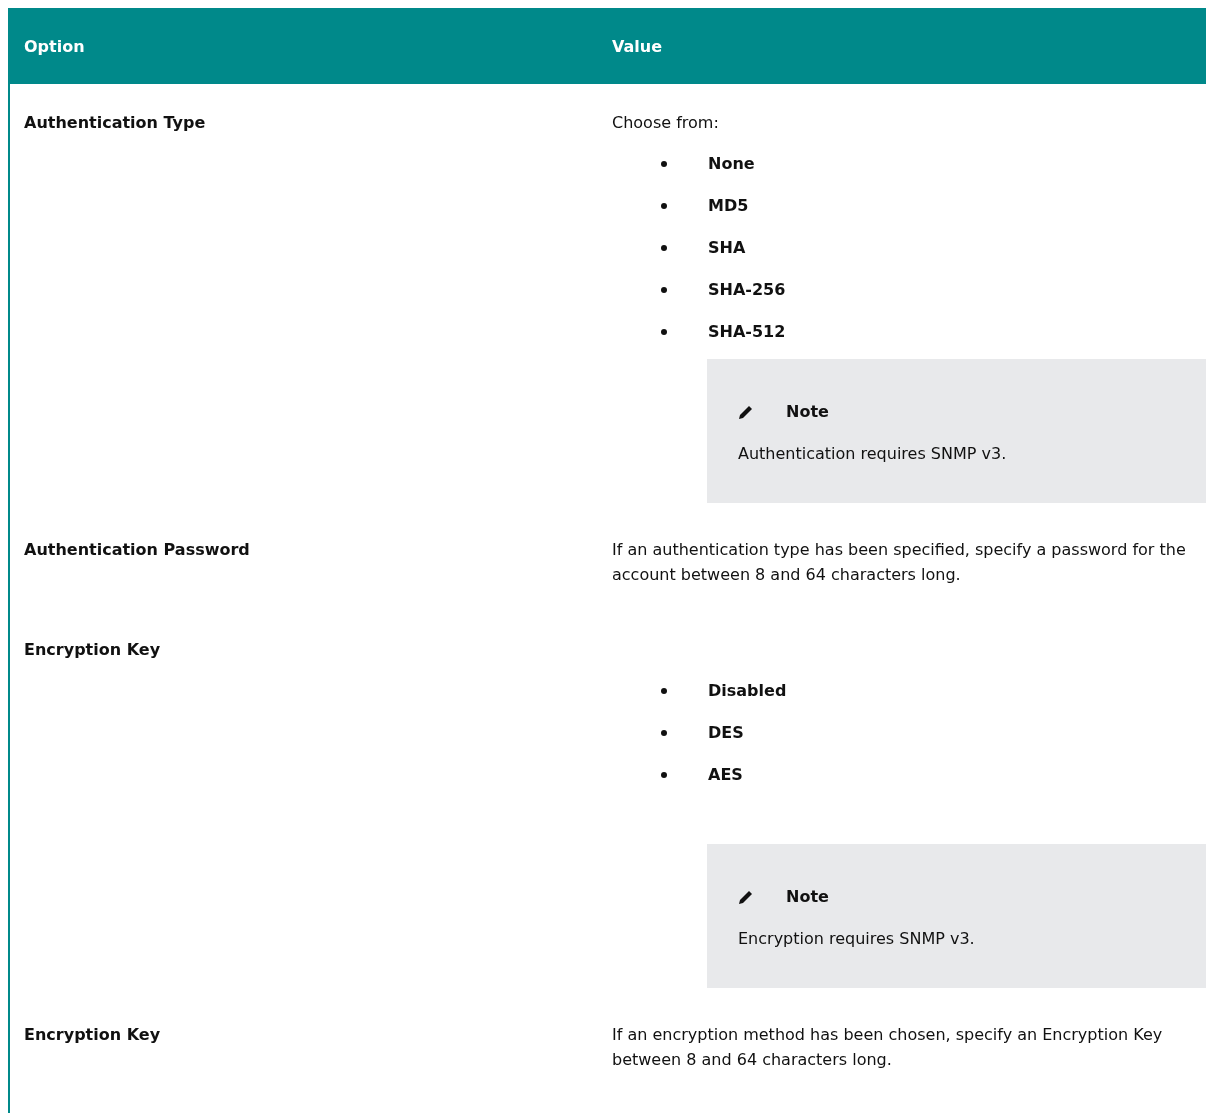 This screenshot has height=1113, width=1206. What do you see at coordinates (857, 939) in the screenshot?
I see `note-text: Encryption requires SNMP v3.` at bounding box center [857, 939].